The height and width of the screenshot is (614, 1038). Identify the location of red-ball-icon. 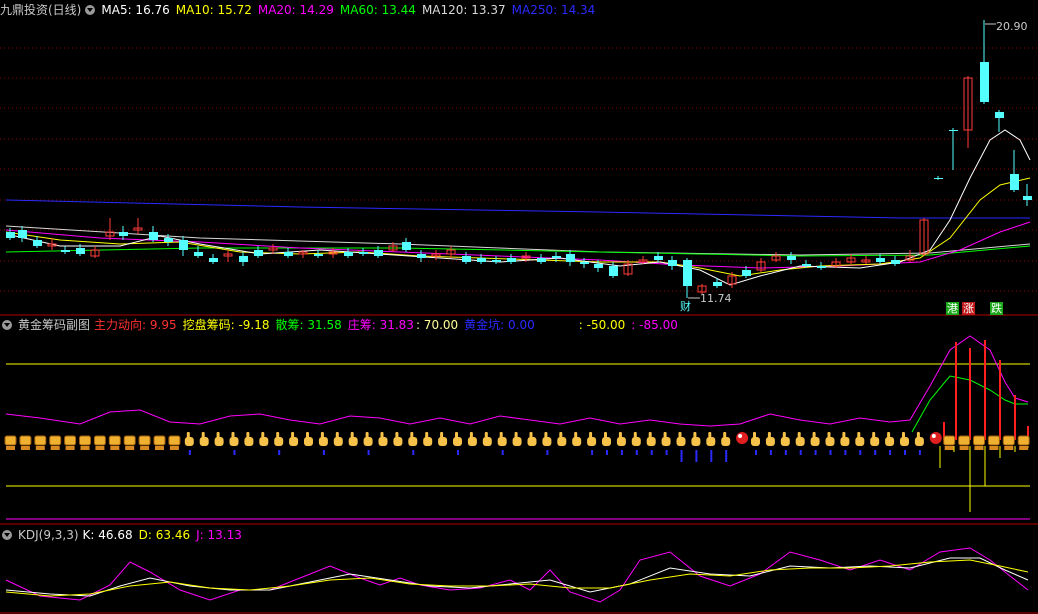
(742, 438).